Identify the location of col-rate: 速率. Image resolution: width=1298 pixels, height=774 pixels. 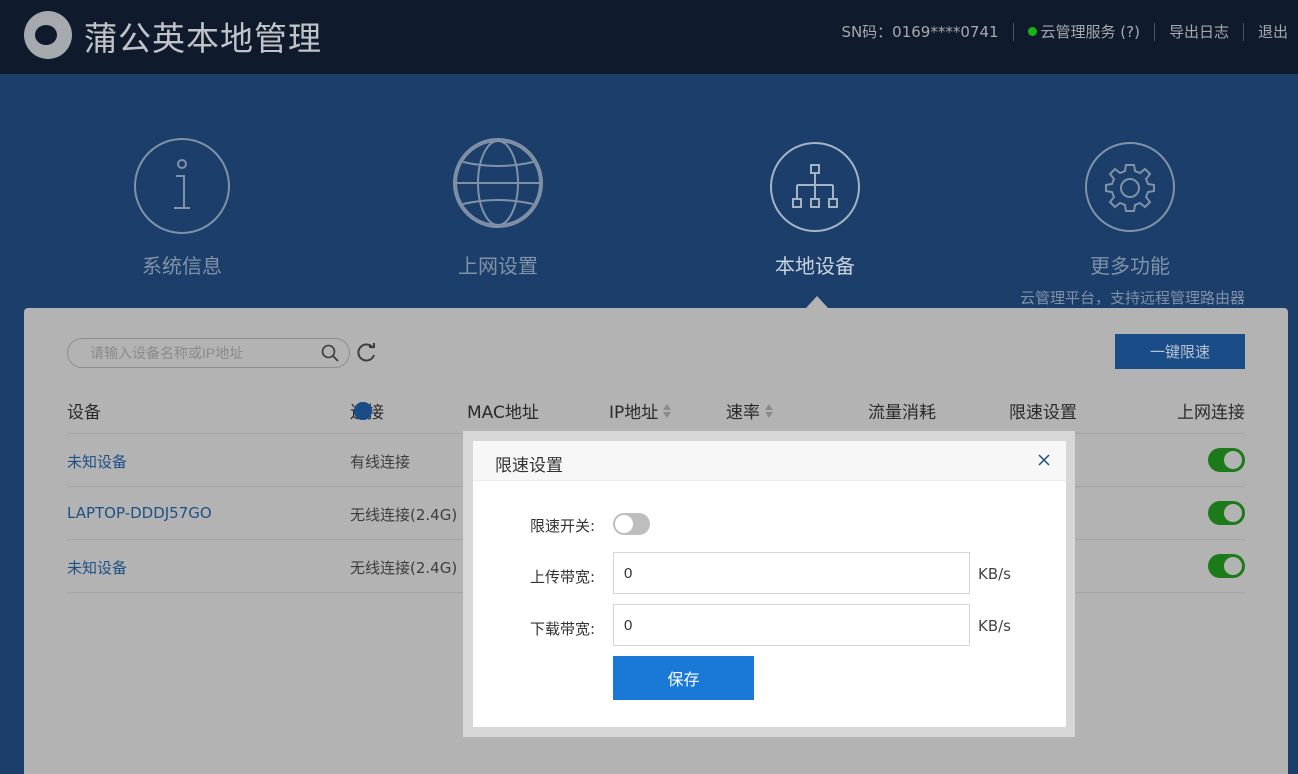
(750, 410).